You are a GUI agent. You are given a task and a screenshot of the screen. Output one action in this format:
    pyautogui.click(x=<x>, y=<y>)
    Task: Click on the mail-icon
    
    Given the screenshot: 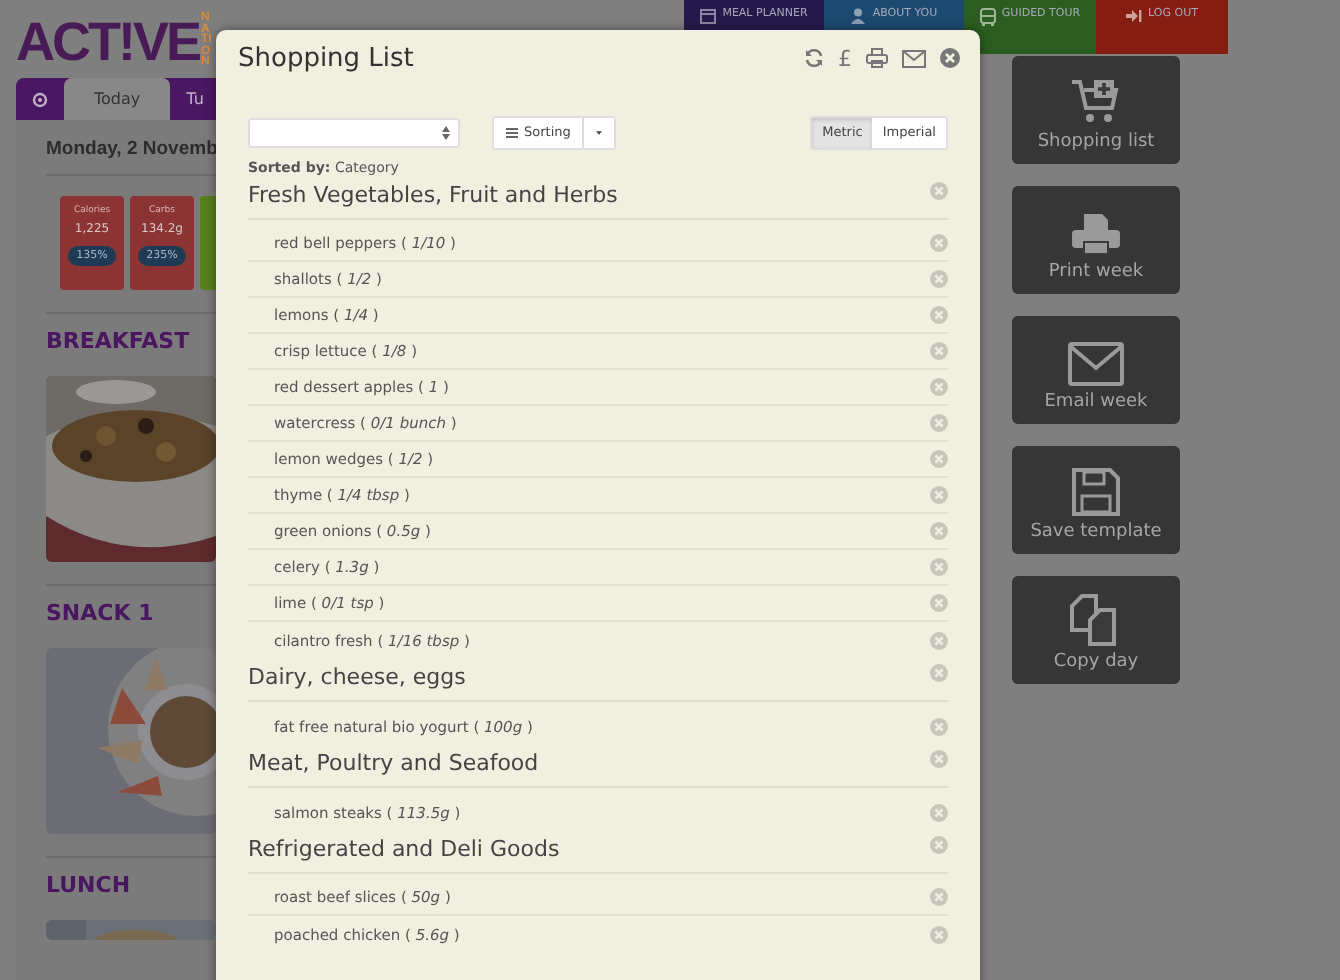 What is the action you would take?
    pyautogui.click(x=914, y=58)
    